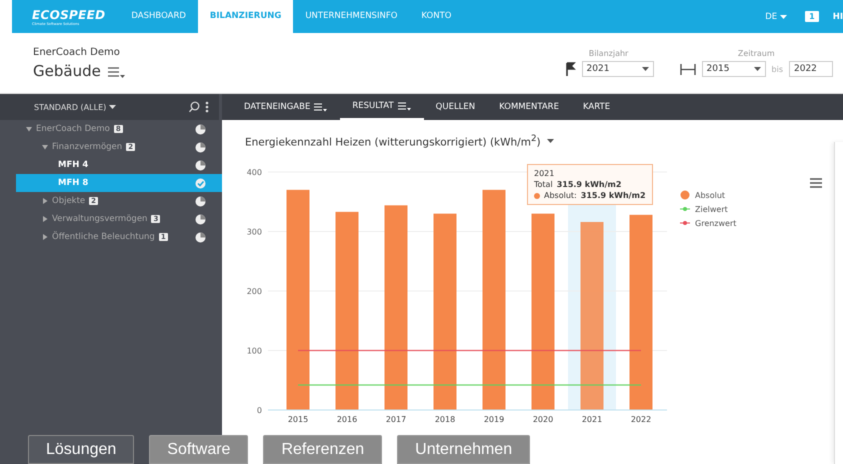 Image resolution: width=843 pixels, height=464 pixels. Describe the element at coordinates (543, 419) in the screenshot. I see `axis-label: 2020` at that location.